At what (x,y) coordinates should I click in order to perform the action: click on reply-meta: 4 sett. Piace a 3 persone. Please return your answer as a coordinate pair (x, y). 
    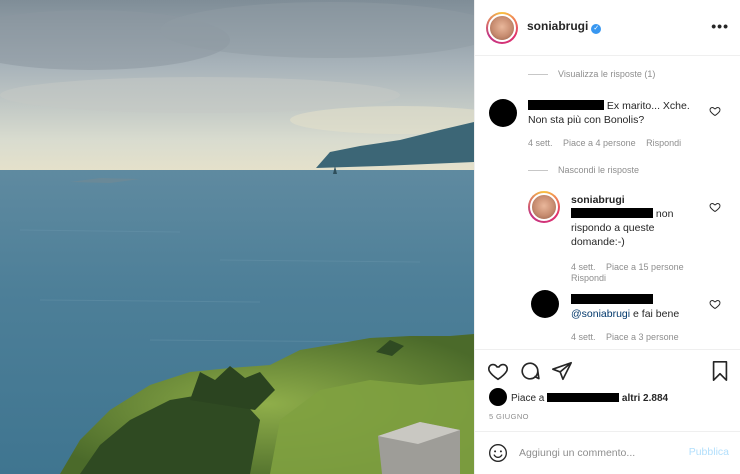
    Looking at the image, I should click on (629, 337).